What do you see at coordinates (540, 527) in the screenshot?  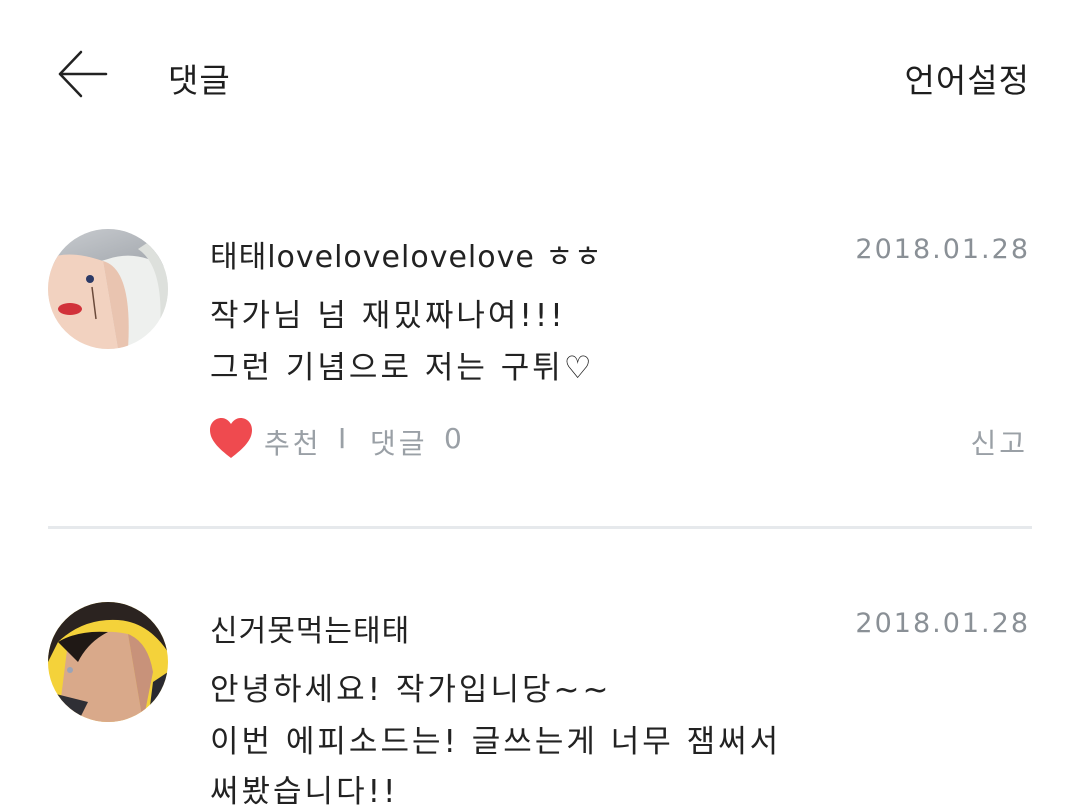 I see `divider` at bounding box center [540, 527].